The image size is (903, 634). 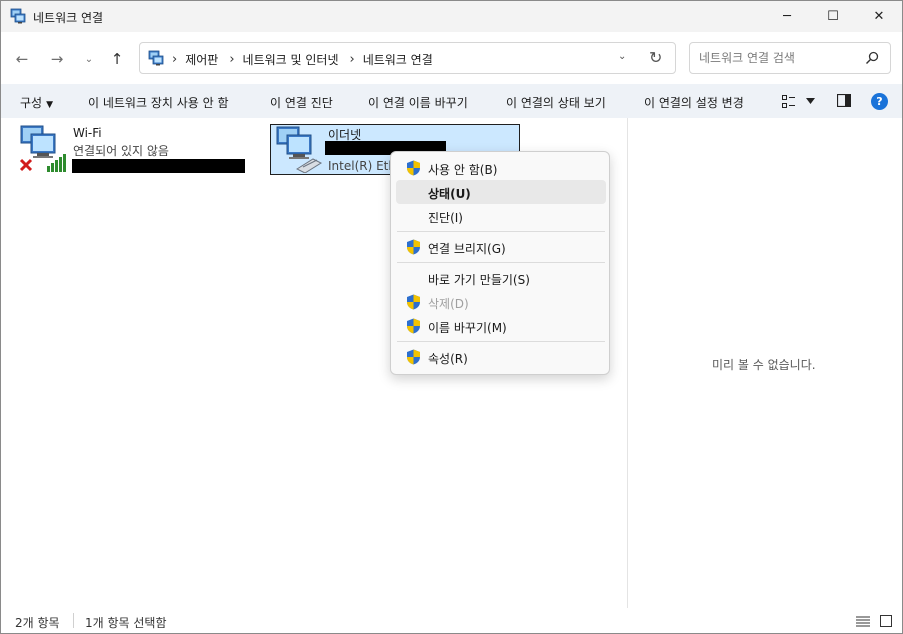 I want to click on status-bar: 2개 항목 1개 항목 선택함, so click(x=451, y=620).